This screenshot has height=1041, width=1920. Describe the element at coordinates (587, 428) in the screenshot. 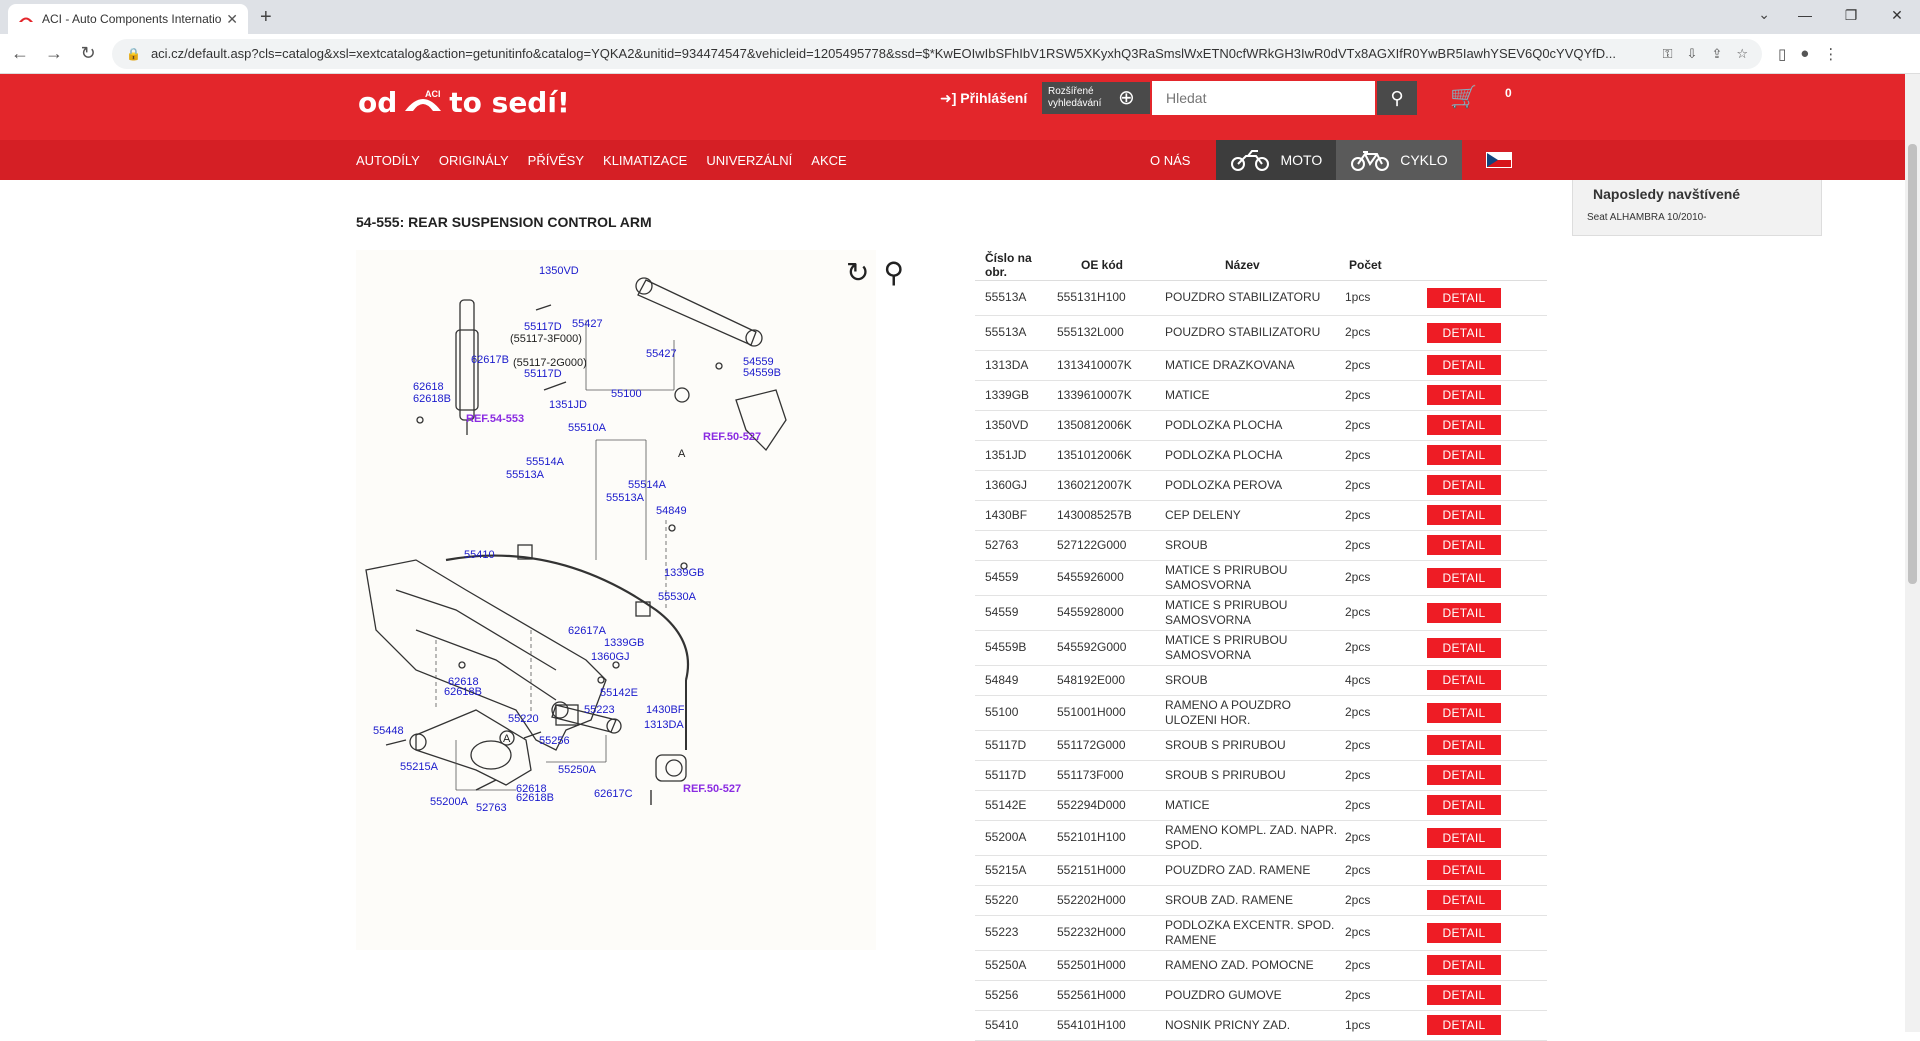

I see `diagram-label: 55510A` at that location.